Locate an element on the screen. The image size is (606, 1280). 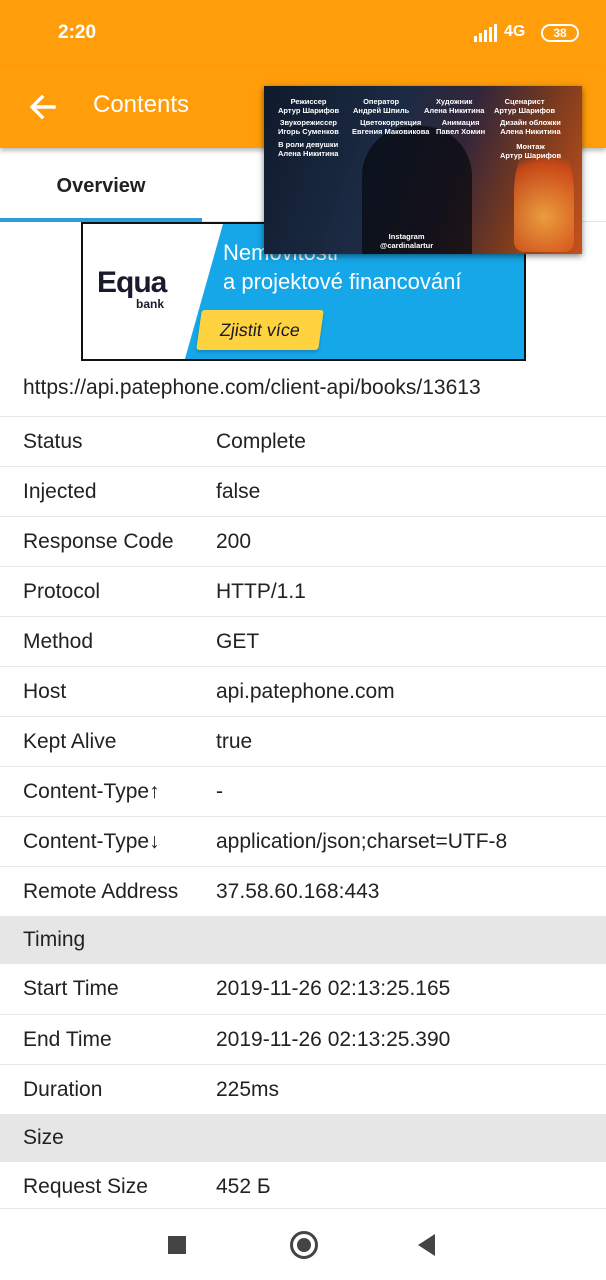
status-time: 2:20 is located at coordinates (77, 32).